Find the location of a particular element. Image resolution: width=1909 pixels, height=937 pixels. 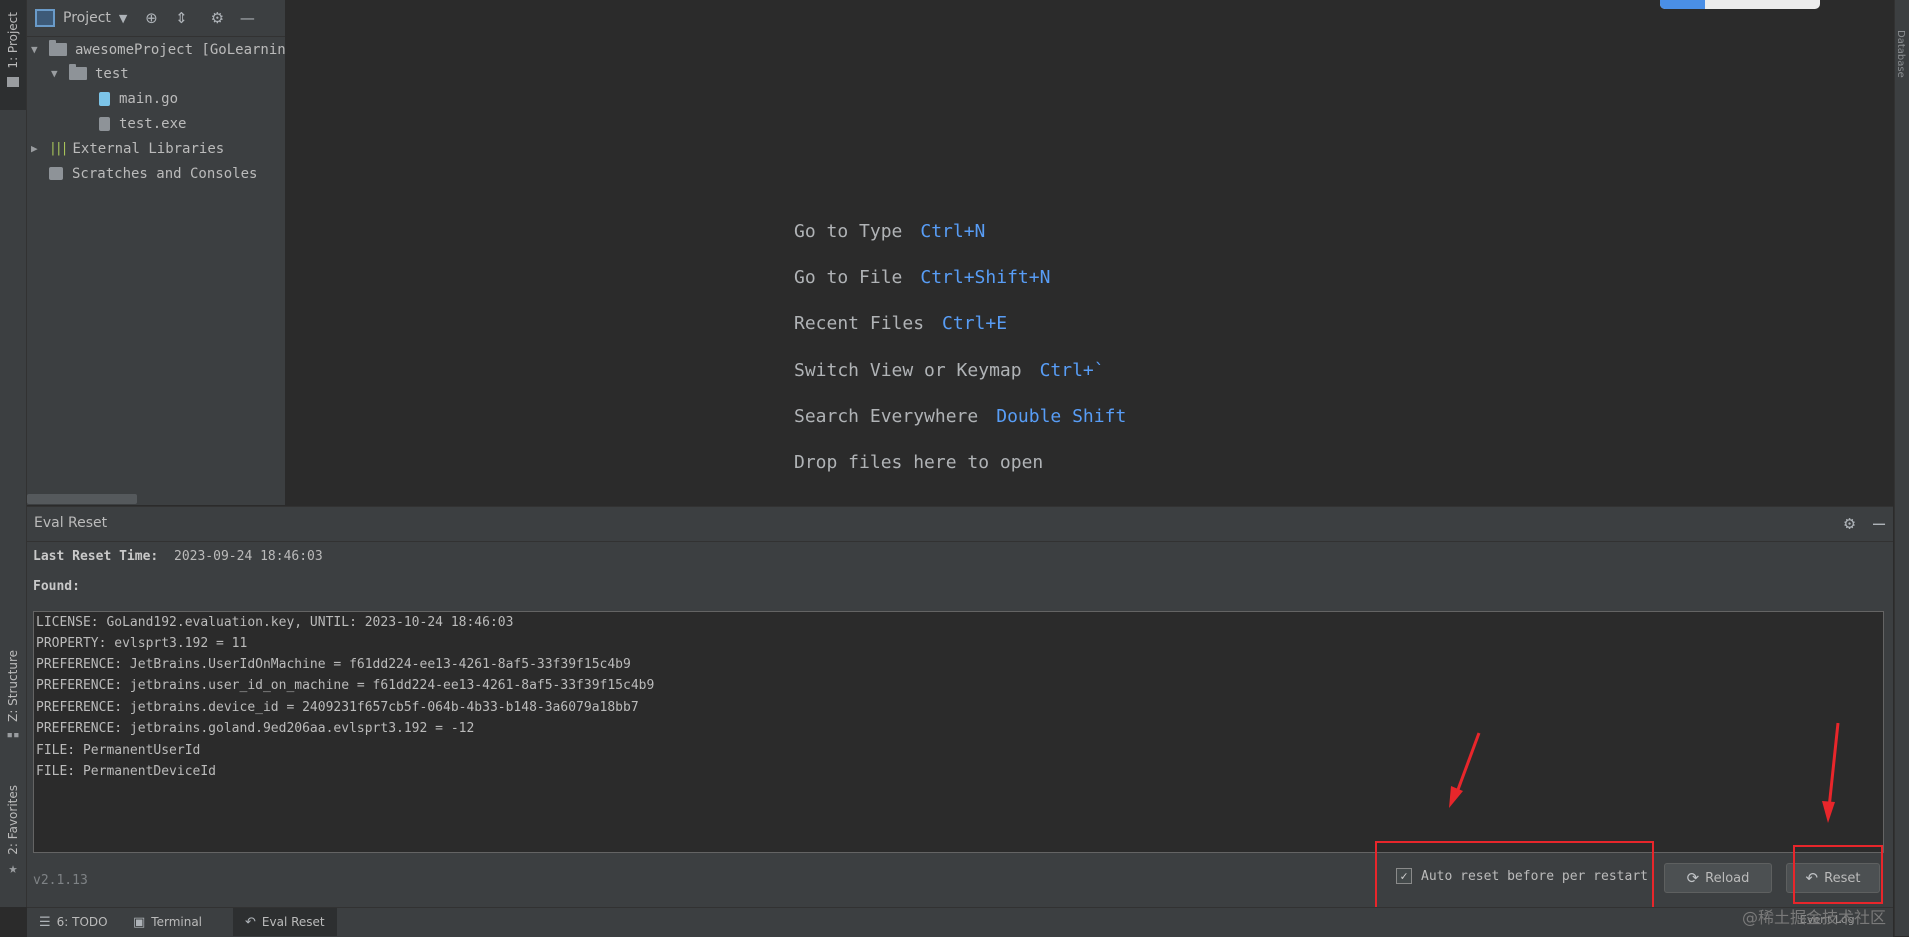

tab-todo: ☰ 6: TODO is located at coordinates (73, 922).